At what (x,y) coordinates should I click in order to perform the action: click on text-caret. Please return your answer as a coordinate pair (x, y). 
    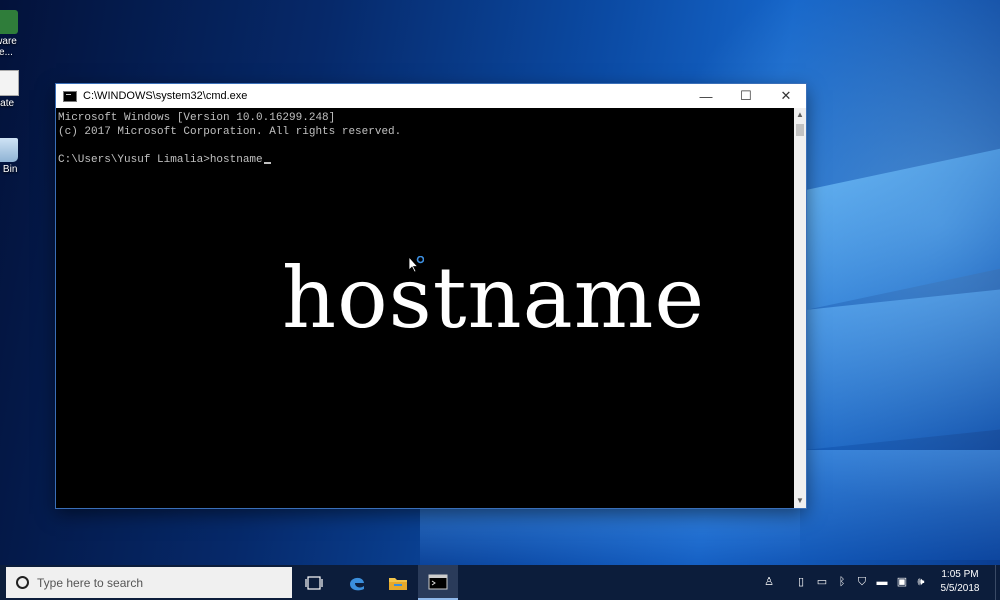
    Looking at the image, I should click on (267, 163).